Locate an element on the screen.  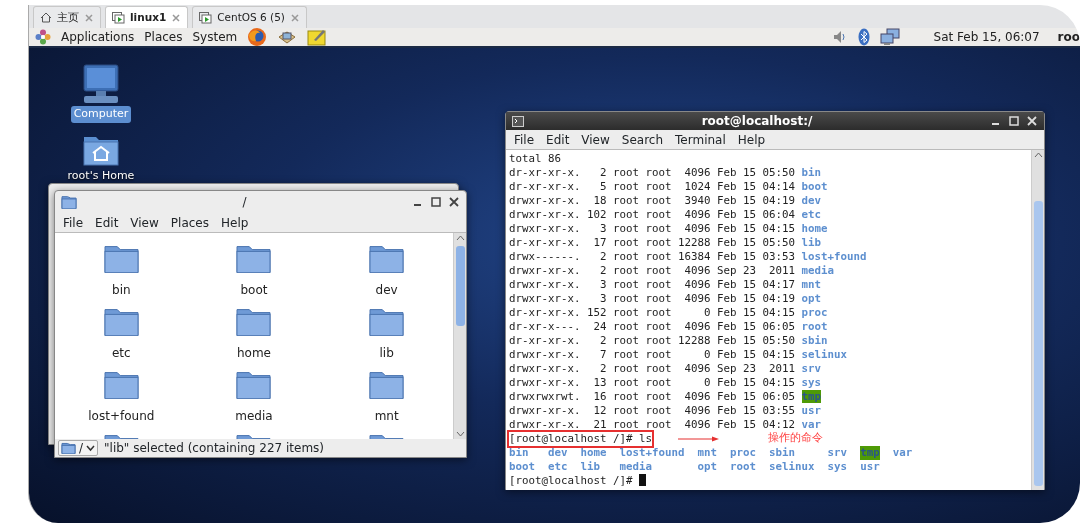
terminal-text: total 86 is located at coordinates (535, 158).